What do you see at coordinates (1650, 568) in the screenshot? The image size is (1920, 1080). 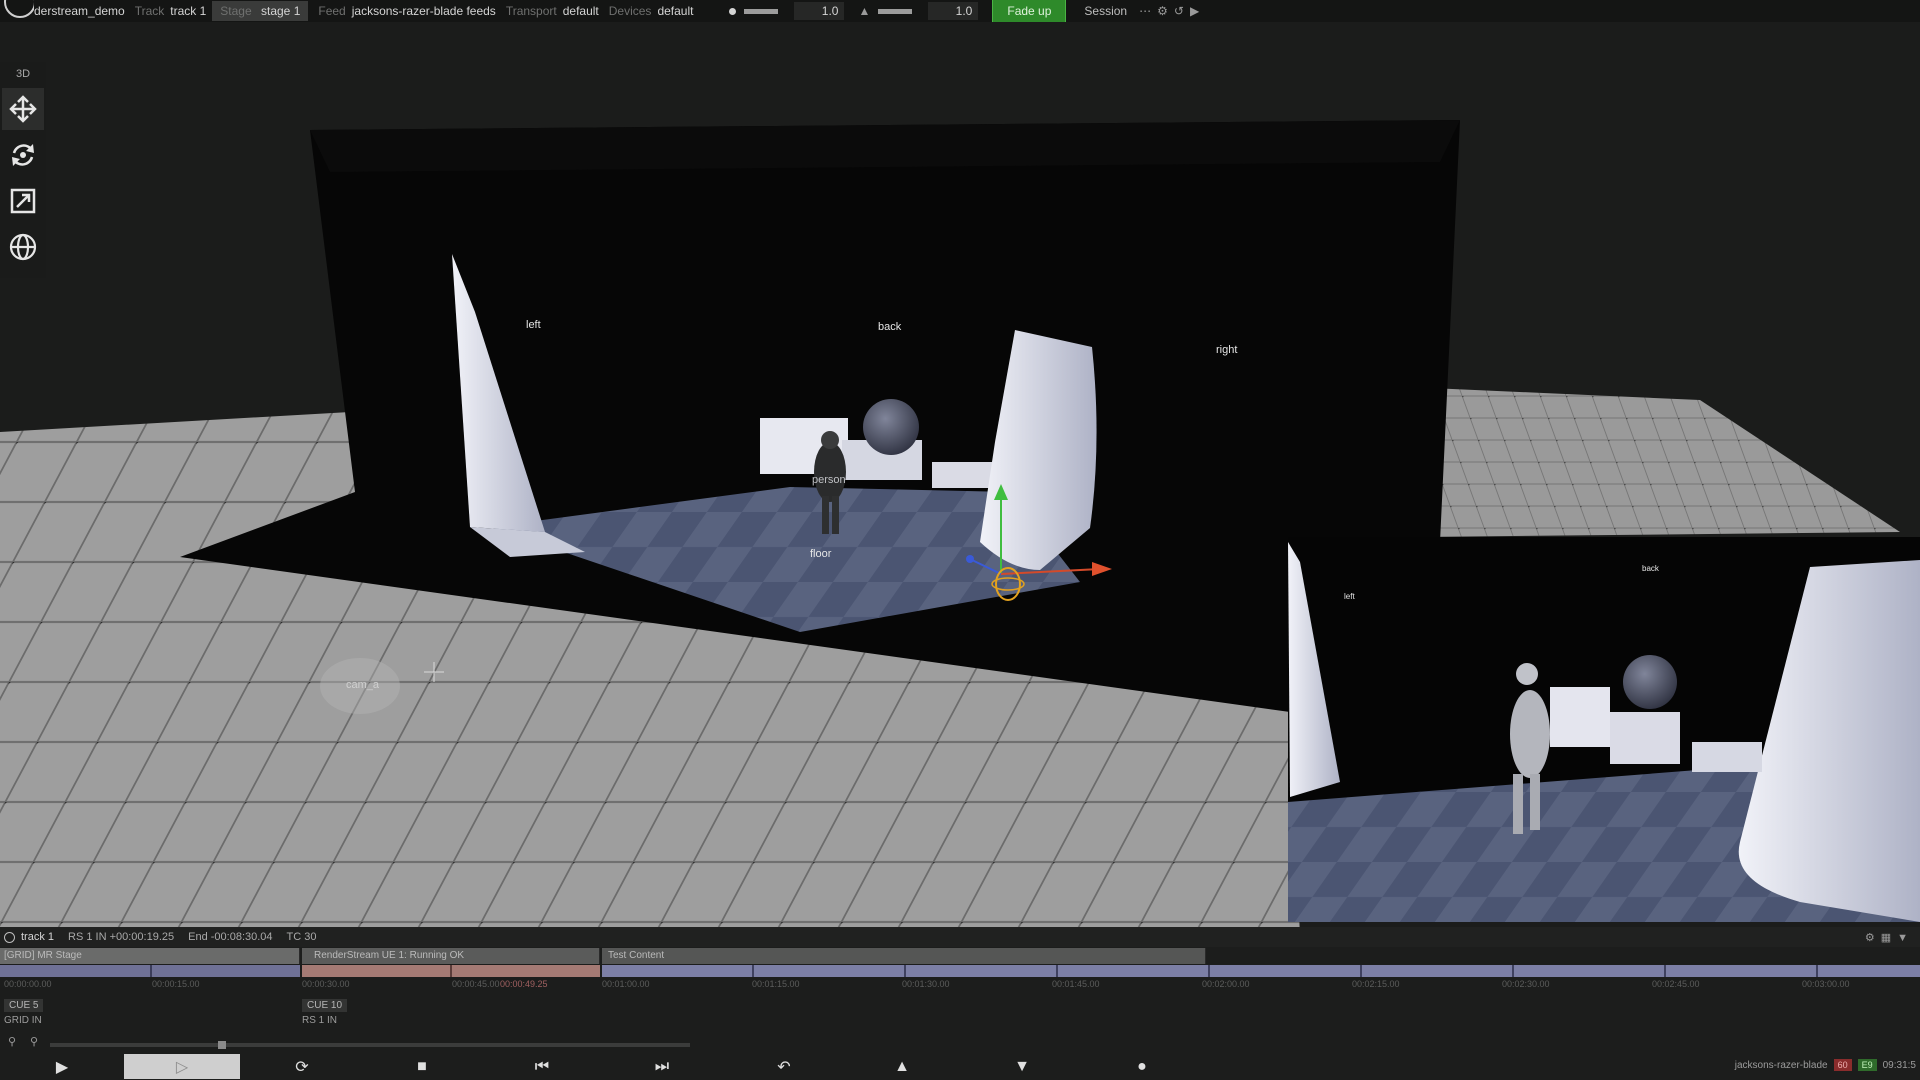 I see `preview-label-back: back` at bounding box center [1650, 568].